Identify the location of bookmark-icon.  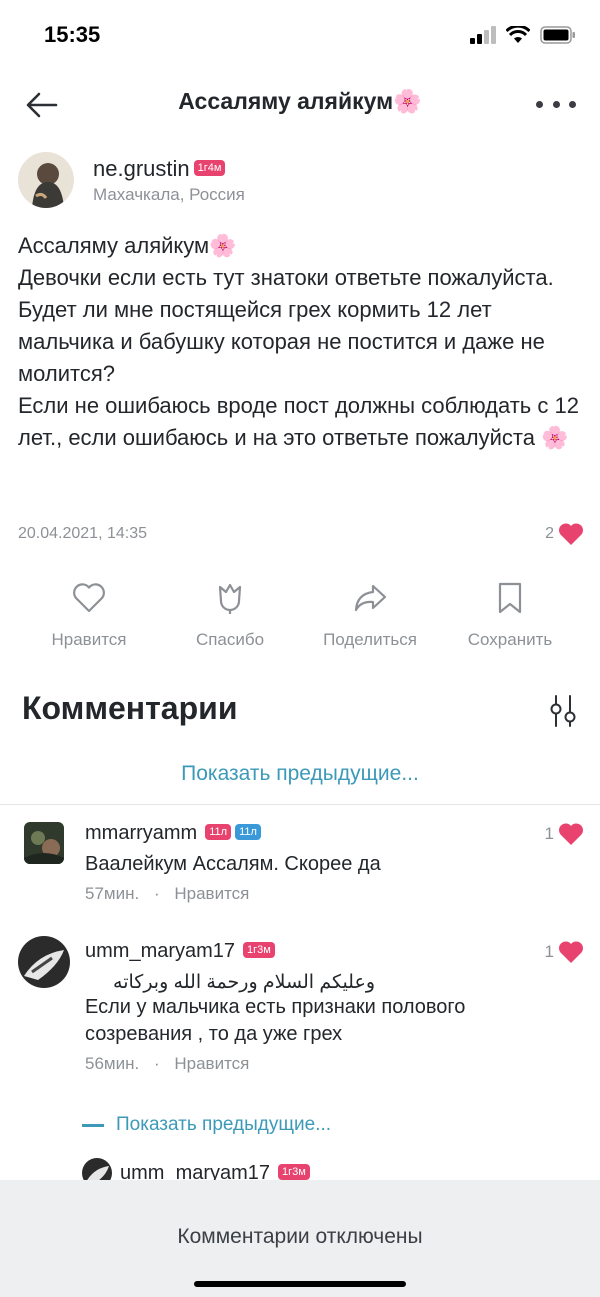
(510, 598).